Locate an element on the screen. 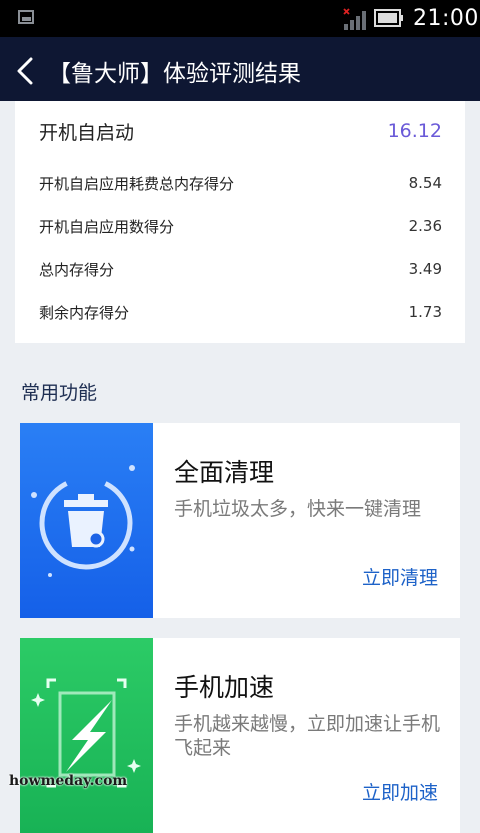 The width and height of the screenshot is (480, 833). title-bar: 【鲁大师】体验评测结果 is located at coordinates (240, 69).